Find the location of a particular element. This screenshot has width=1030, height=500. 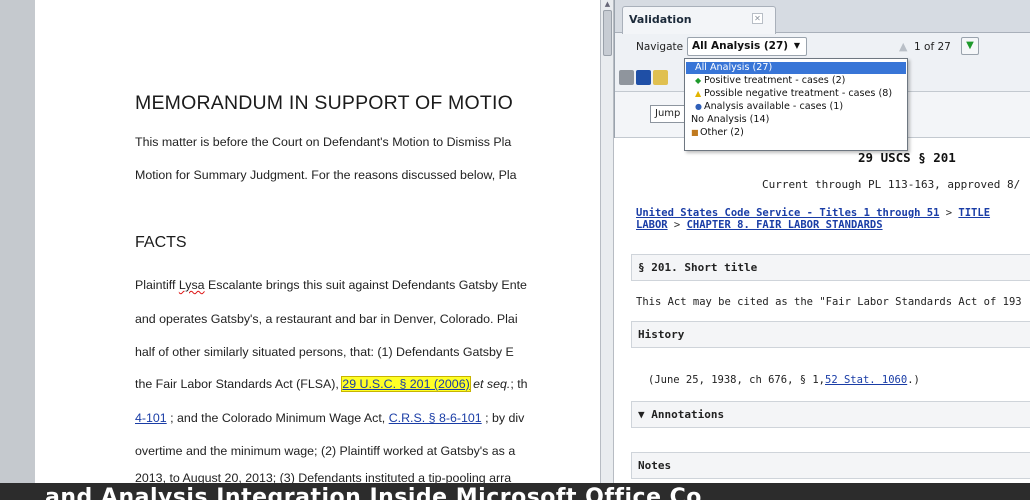

previous-result-icon: ▲ is located at coordinates (903, 46).